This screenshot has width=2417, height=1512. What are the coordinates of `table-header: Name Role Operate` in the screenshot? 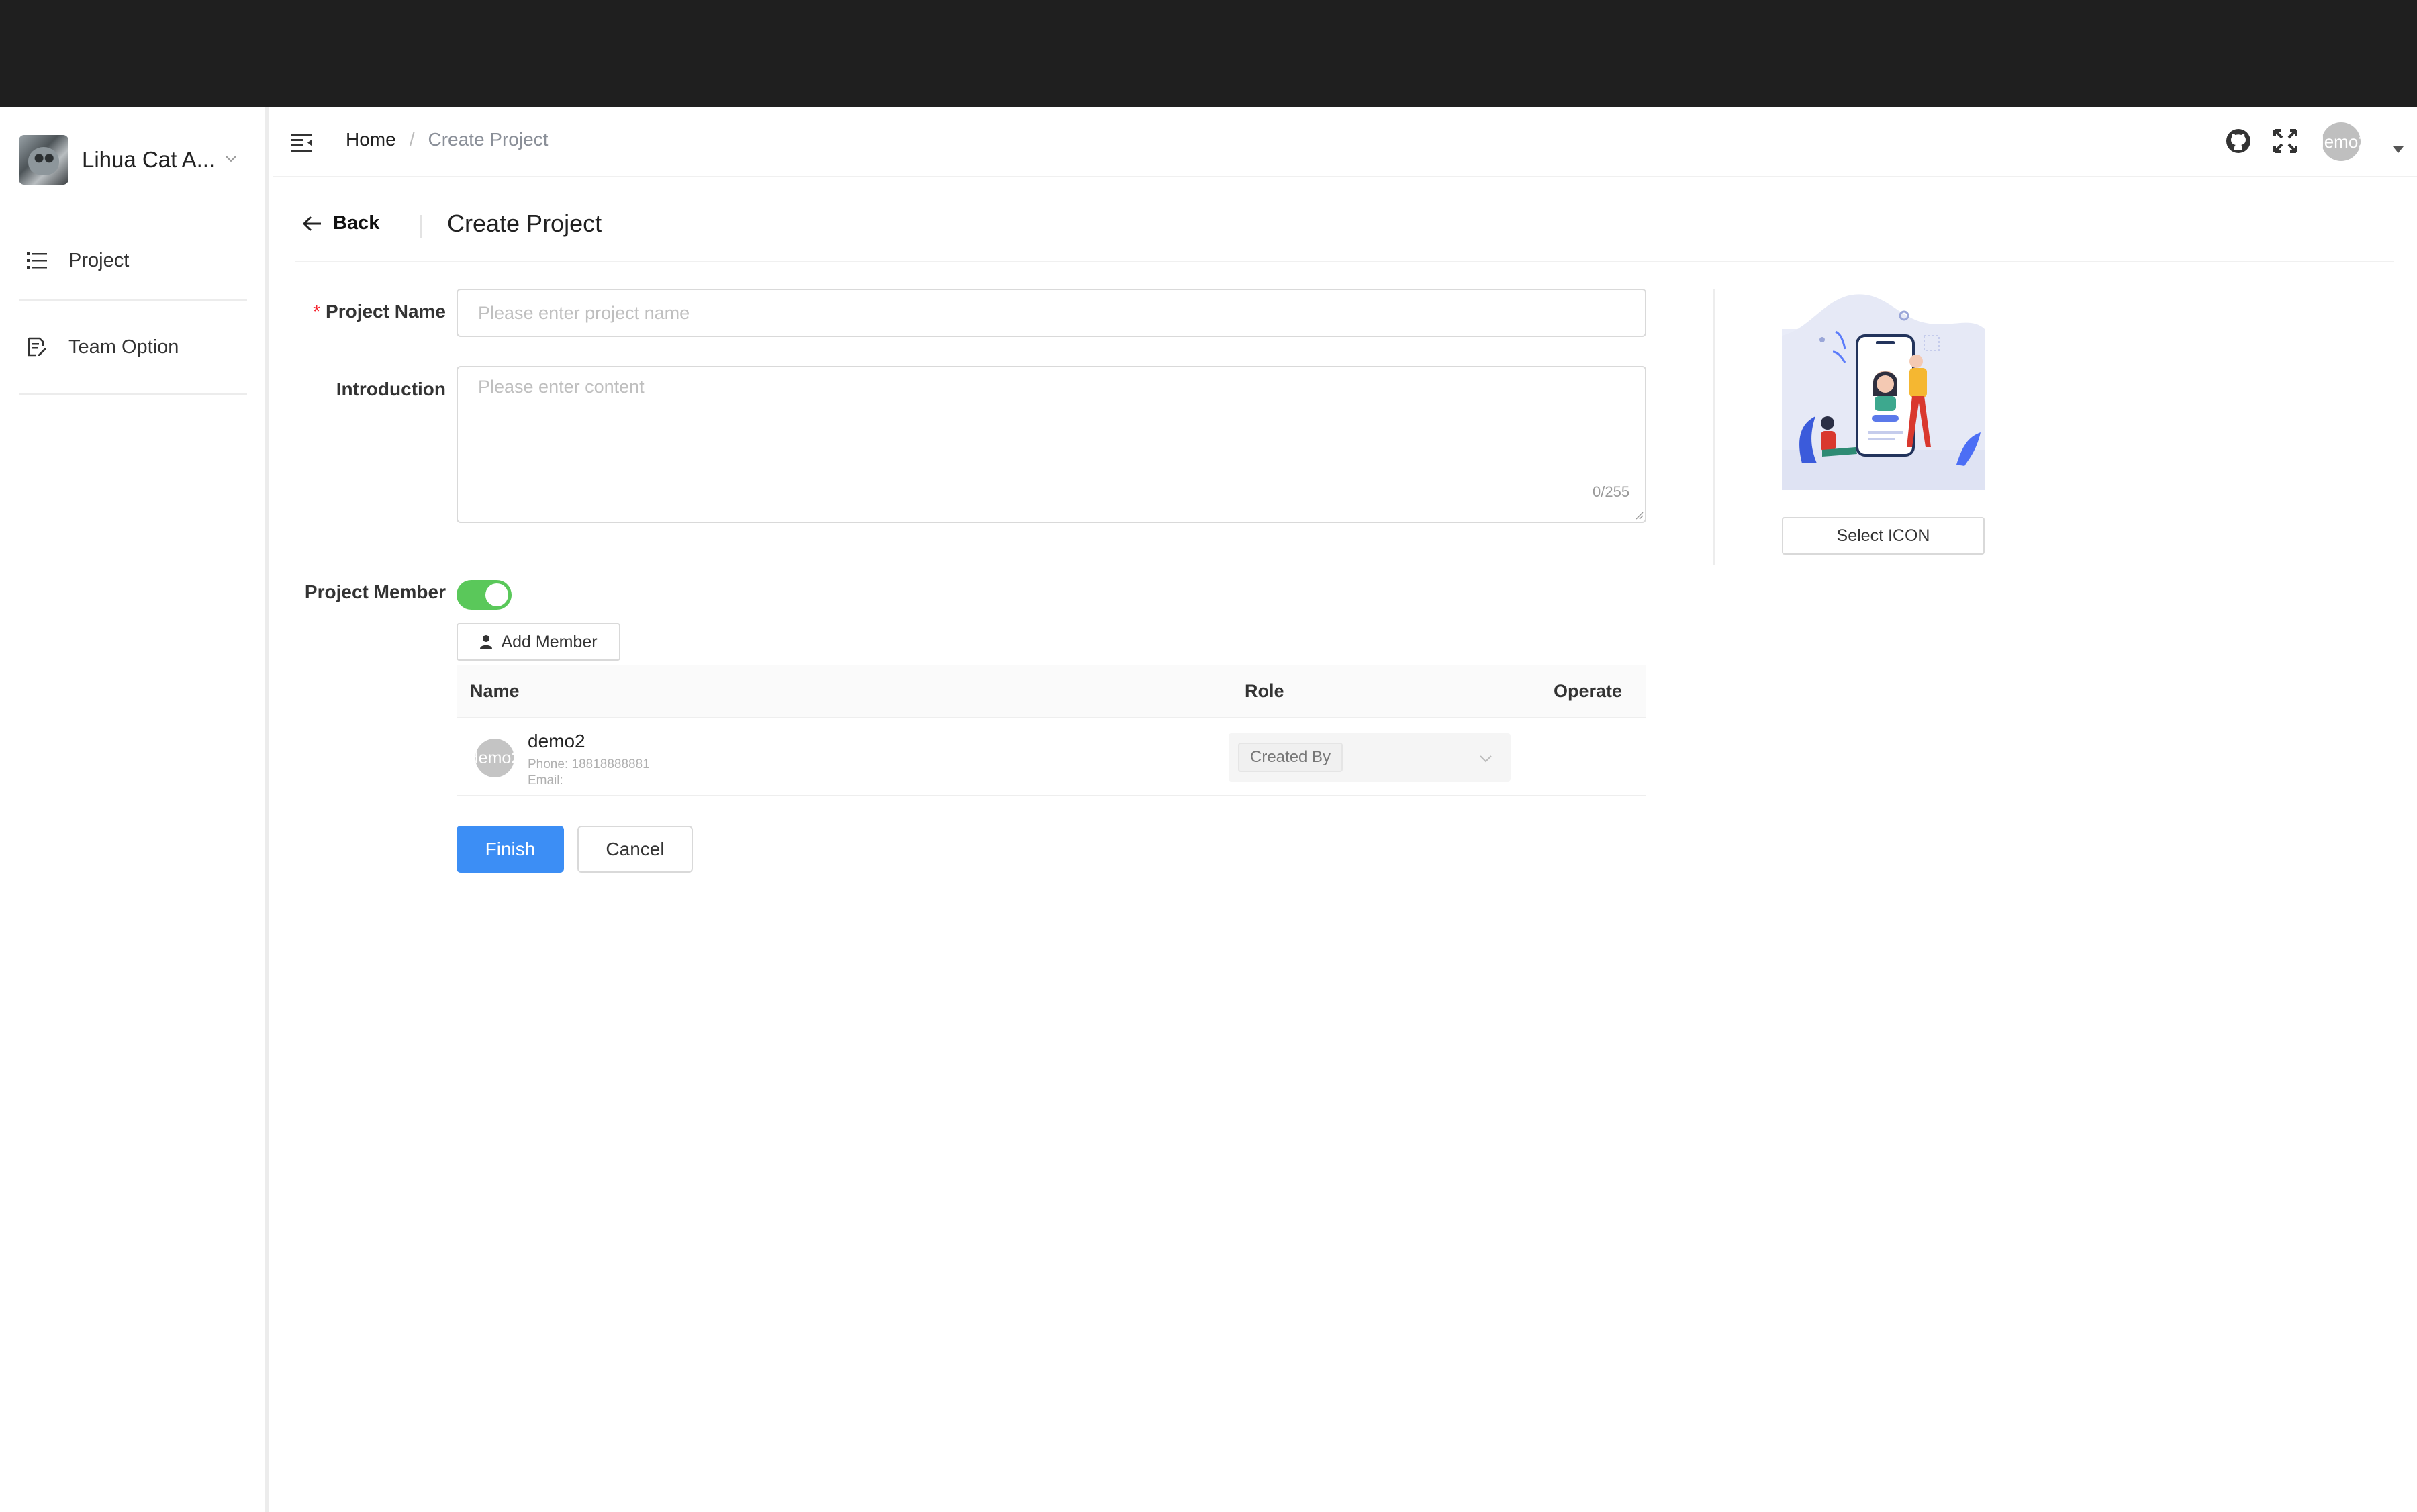 It's located at (1052, 691).